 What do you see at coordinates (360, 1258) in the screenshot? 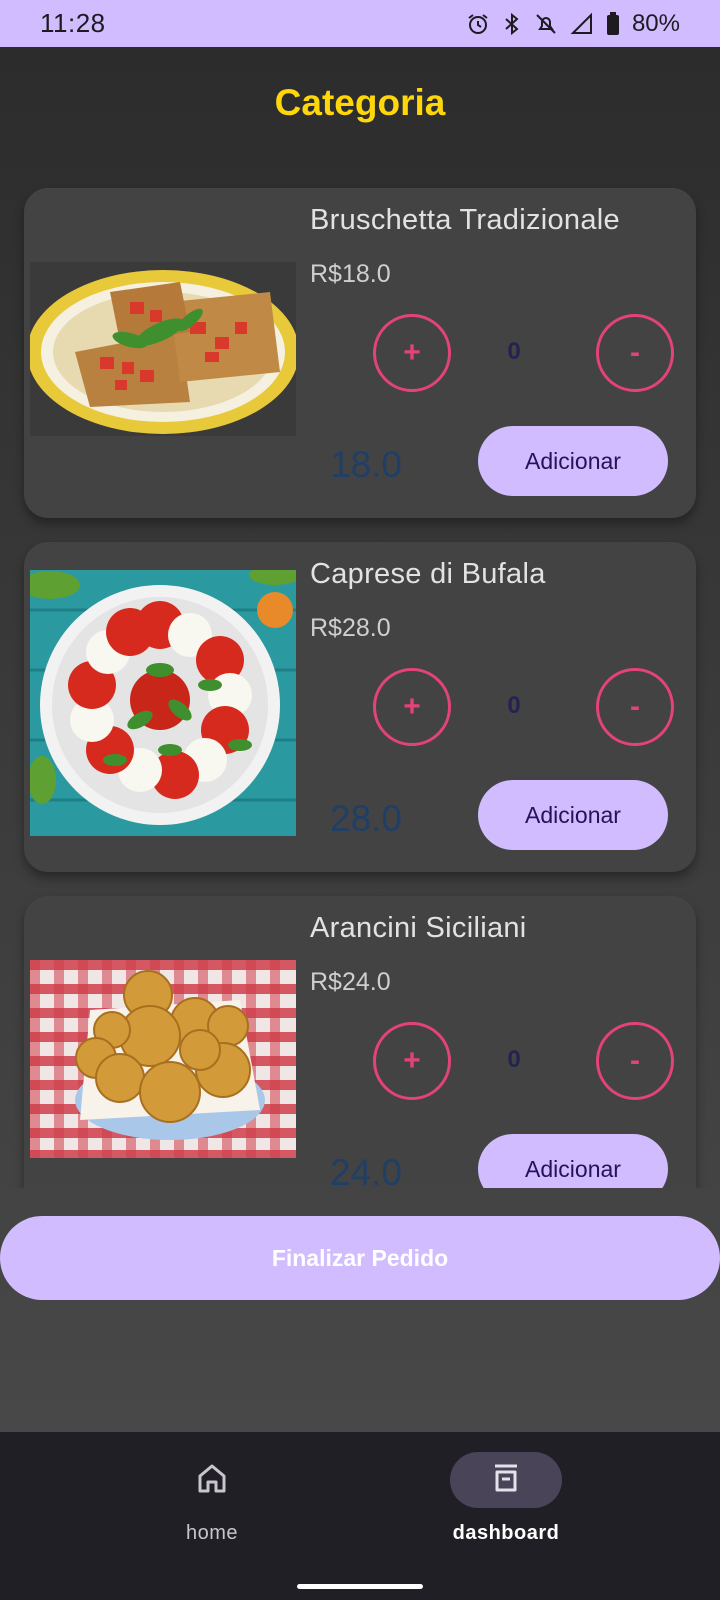
I see `finalize-order-button: Finalizar Pedido` at bounding box center [360, 1258].